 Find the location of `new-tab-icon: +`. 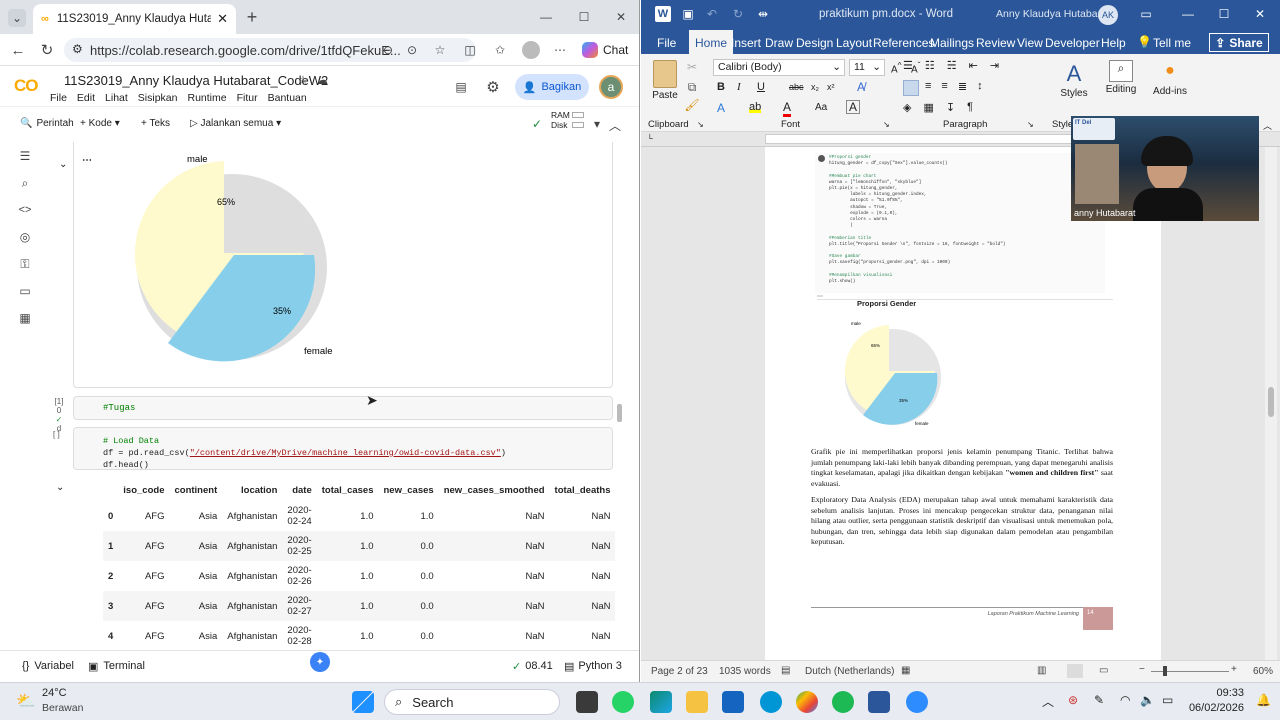

new-tab-icon: + is located at coordinates (252, 17).